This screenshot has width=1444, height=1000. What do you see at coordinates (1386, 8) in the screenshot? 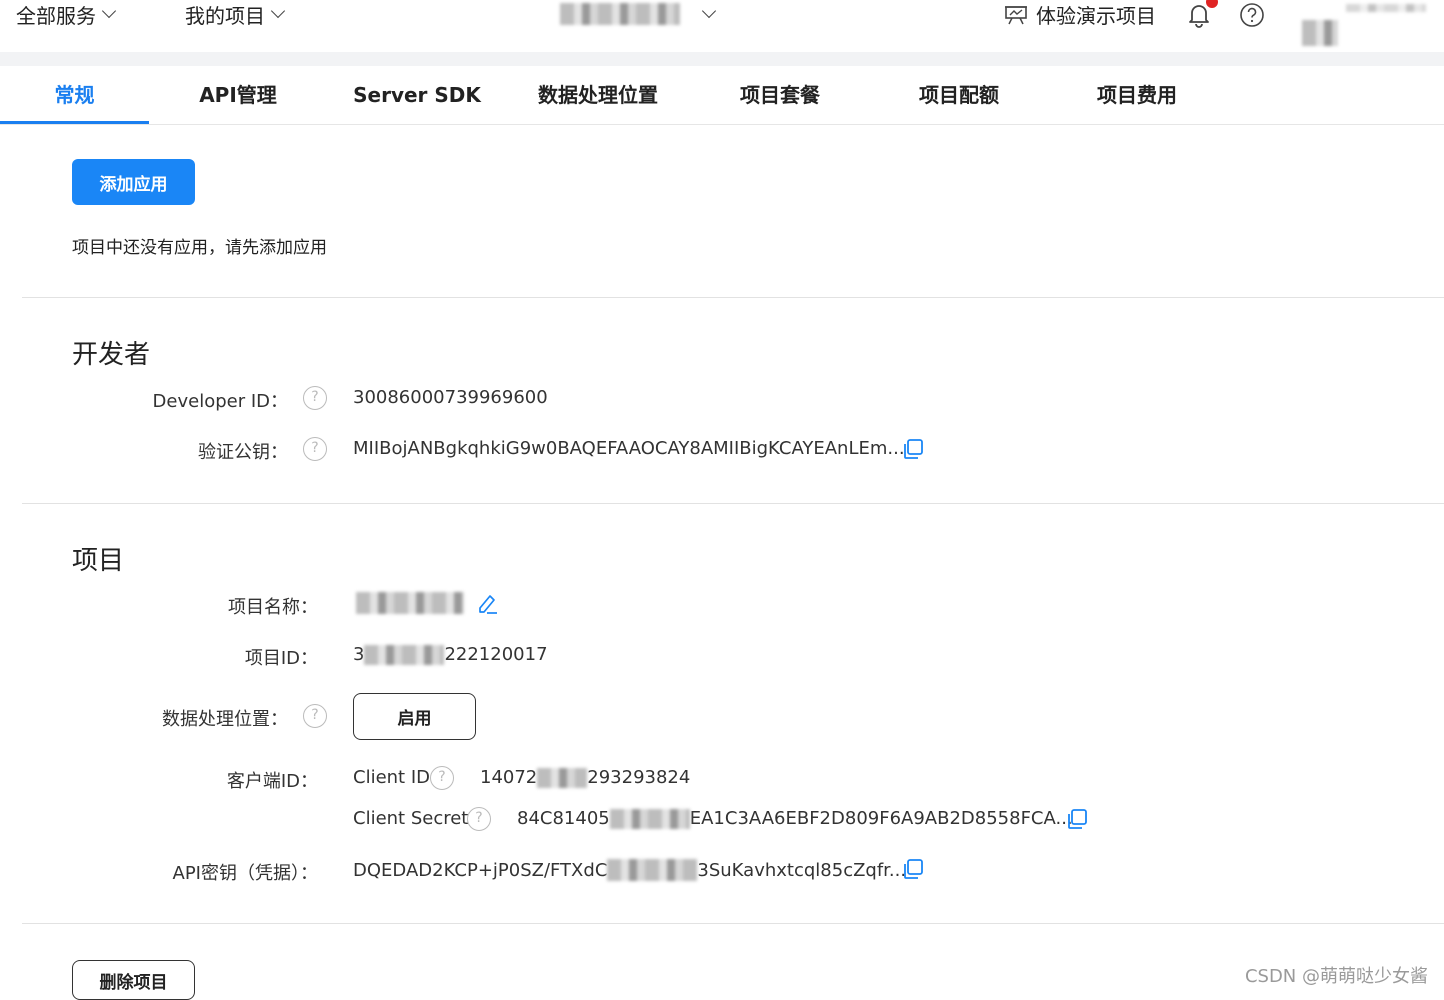
I see `redacted-username` at bounding box center [1386, 8].